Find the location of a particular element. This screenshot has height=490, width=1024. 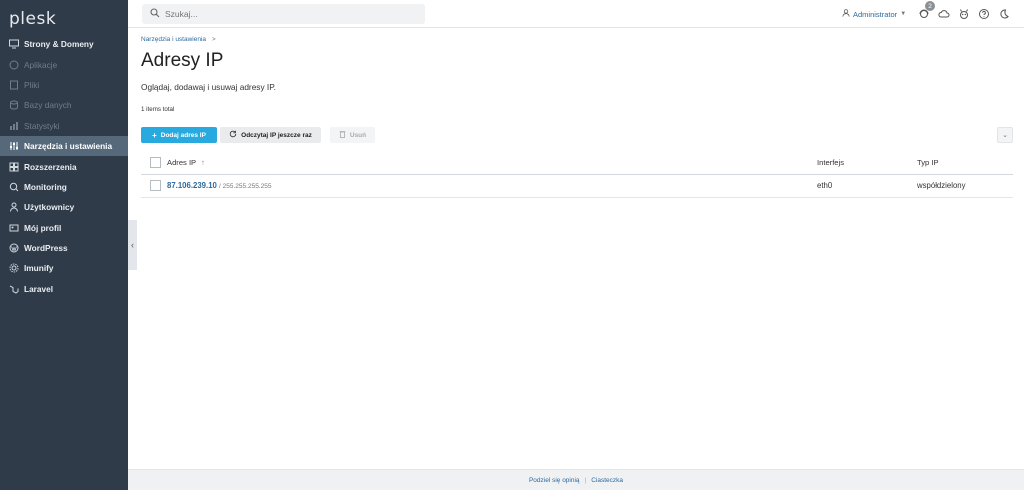

sidebar-item-label: Imunify is located at coordinates (39, 268).